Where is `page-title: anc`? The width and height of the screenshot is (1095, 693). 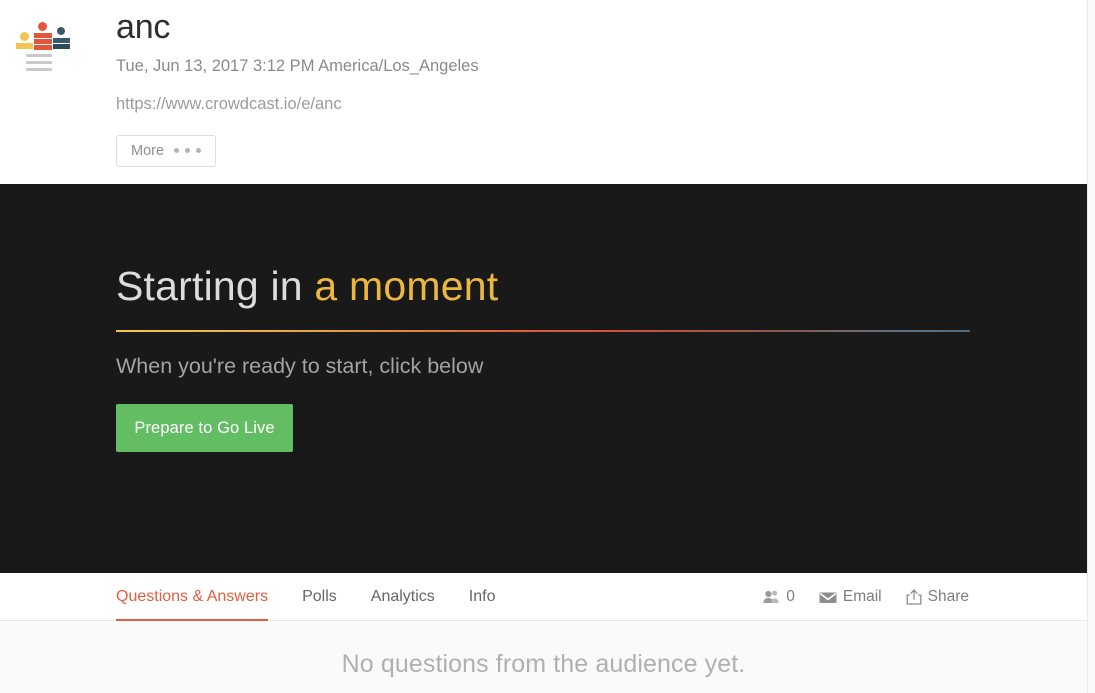 page-title: anc is located at coordinates (143, 27).